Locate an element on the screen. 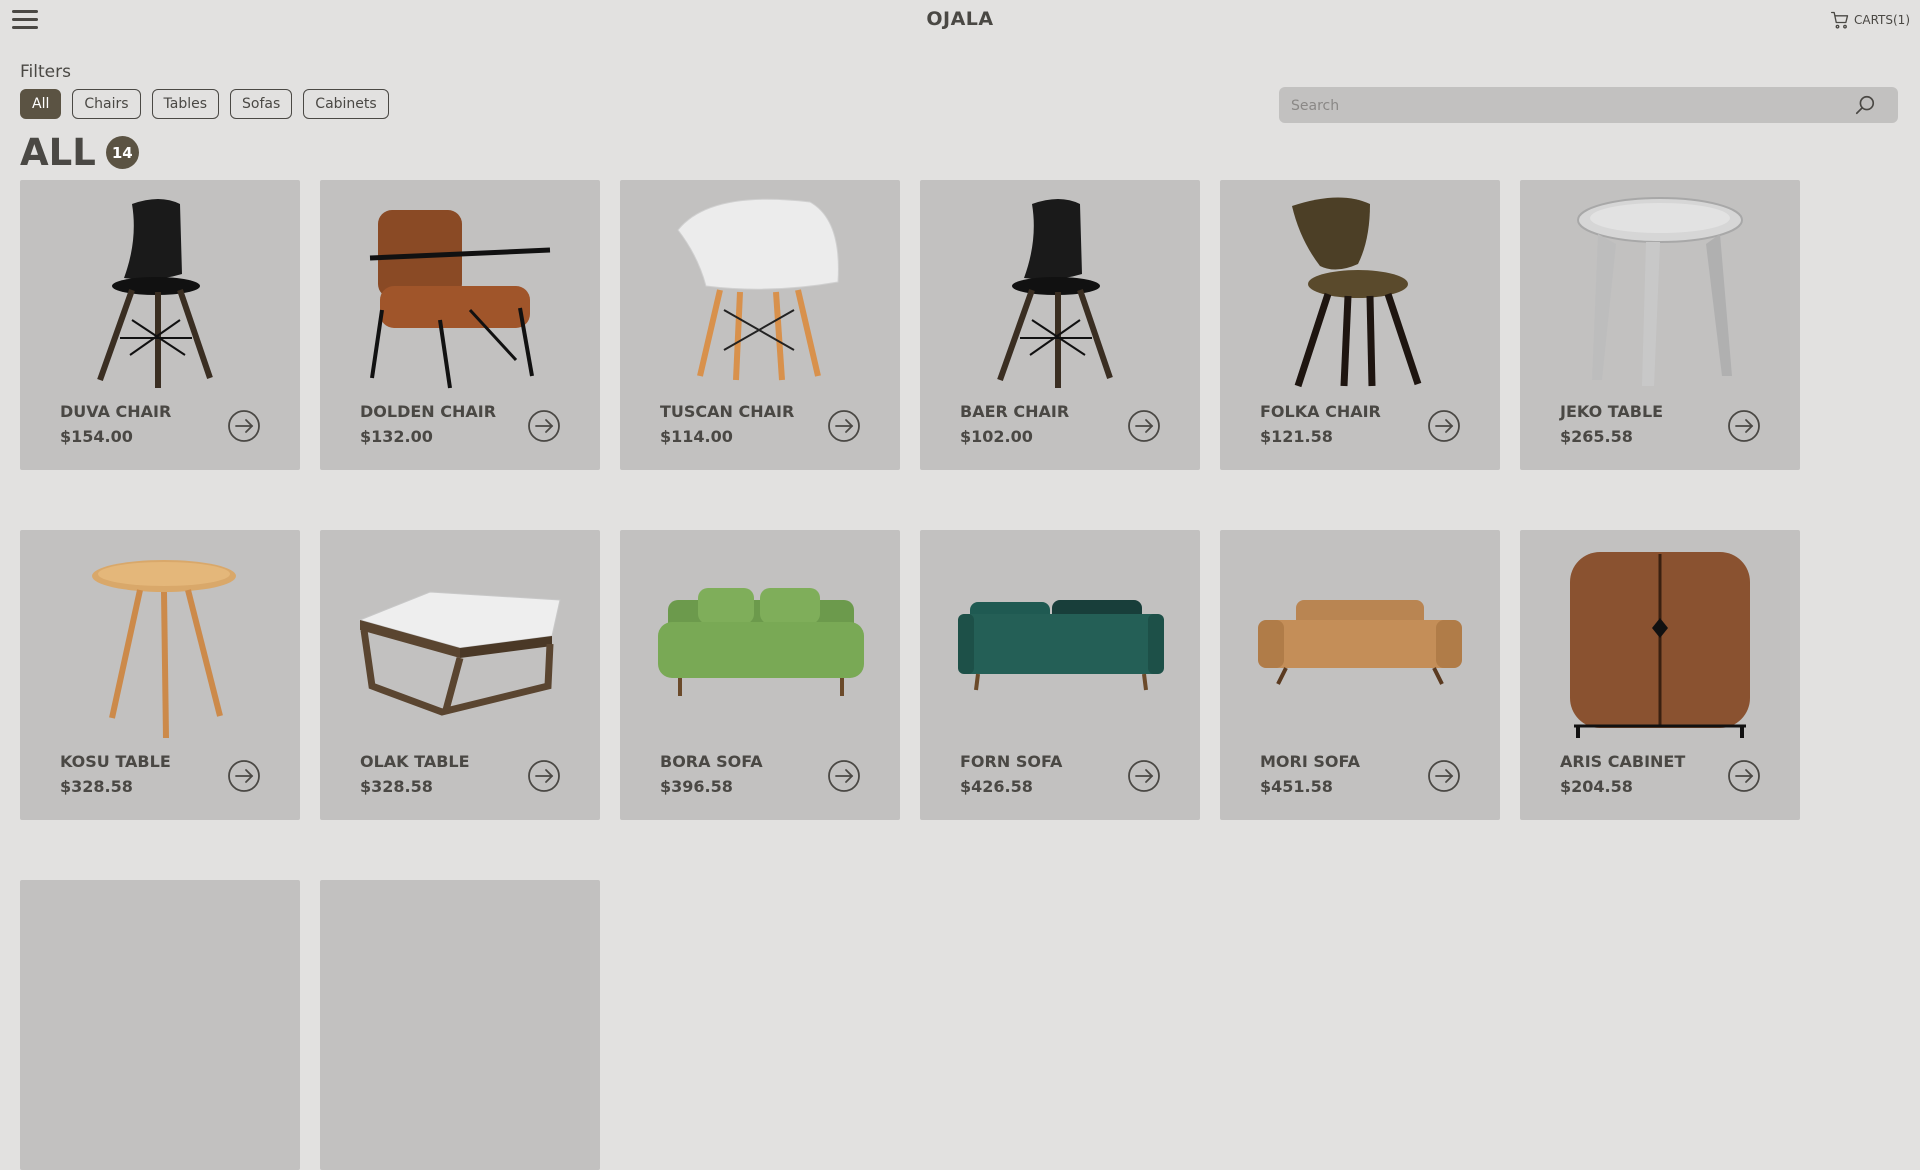 This screenshot has width=1920, height=1170. filter-cabinets-button: Cabinets is located at coordinates (346, 104).